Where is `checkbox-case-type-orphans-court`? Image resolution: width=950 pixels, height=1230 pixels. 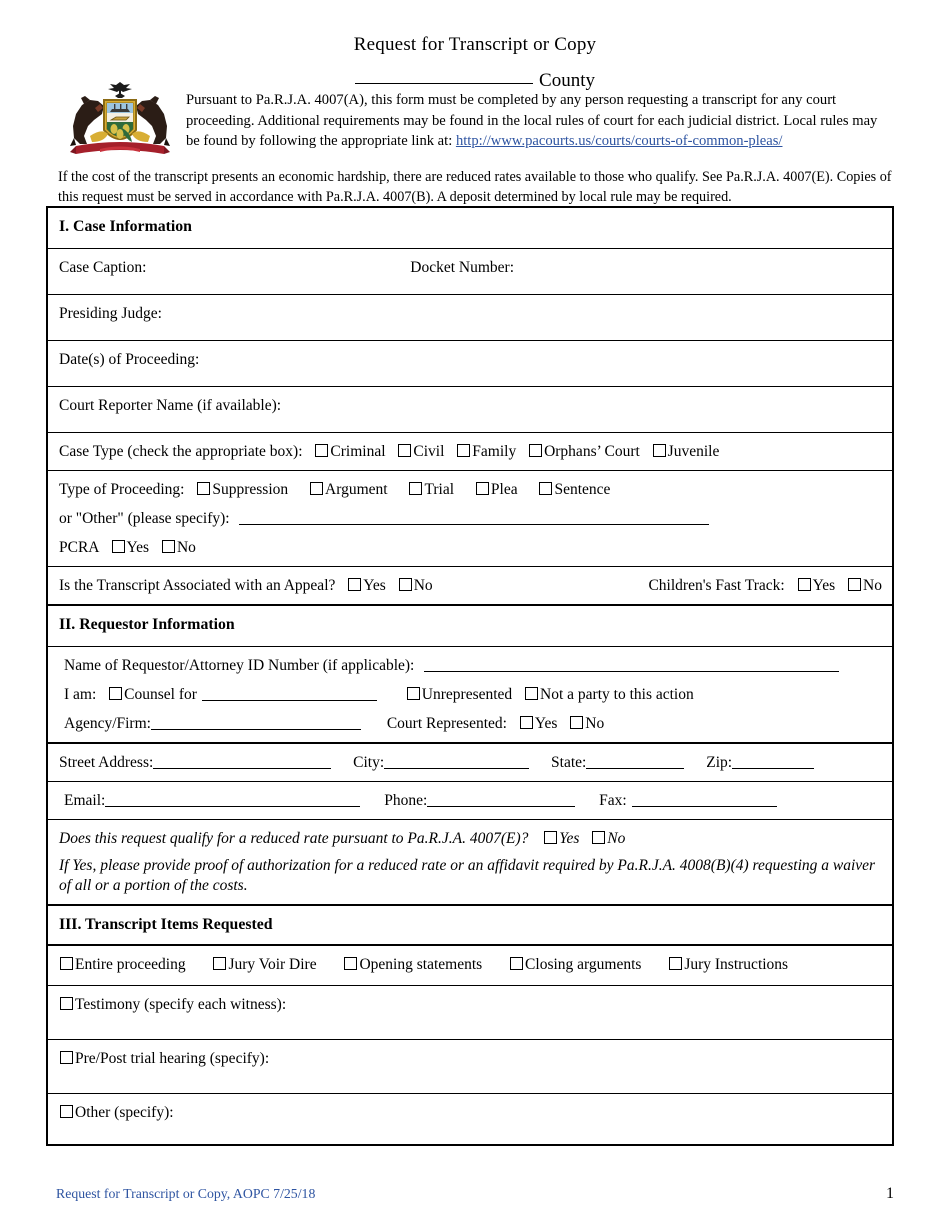 checkbox-case-type-orphans-court is located at coordinates (536, 450).